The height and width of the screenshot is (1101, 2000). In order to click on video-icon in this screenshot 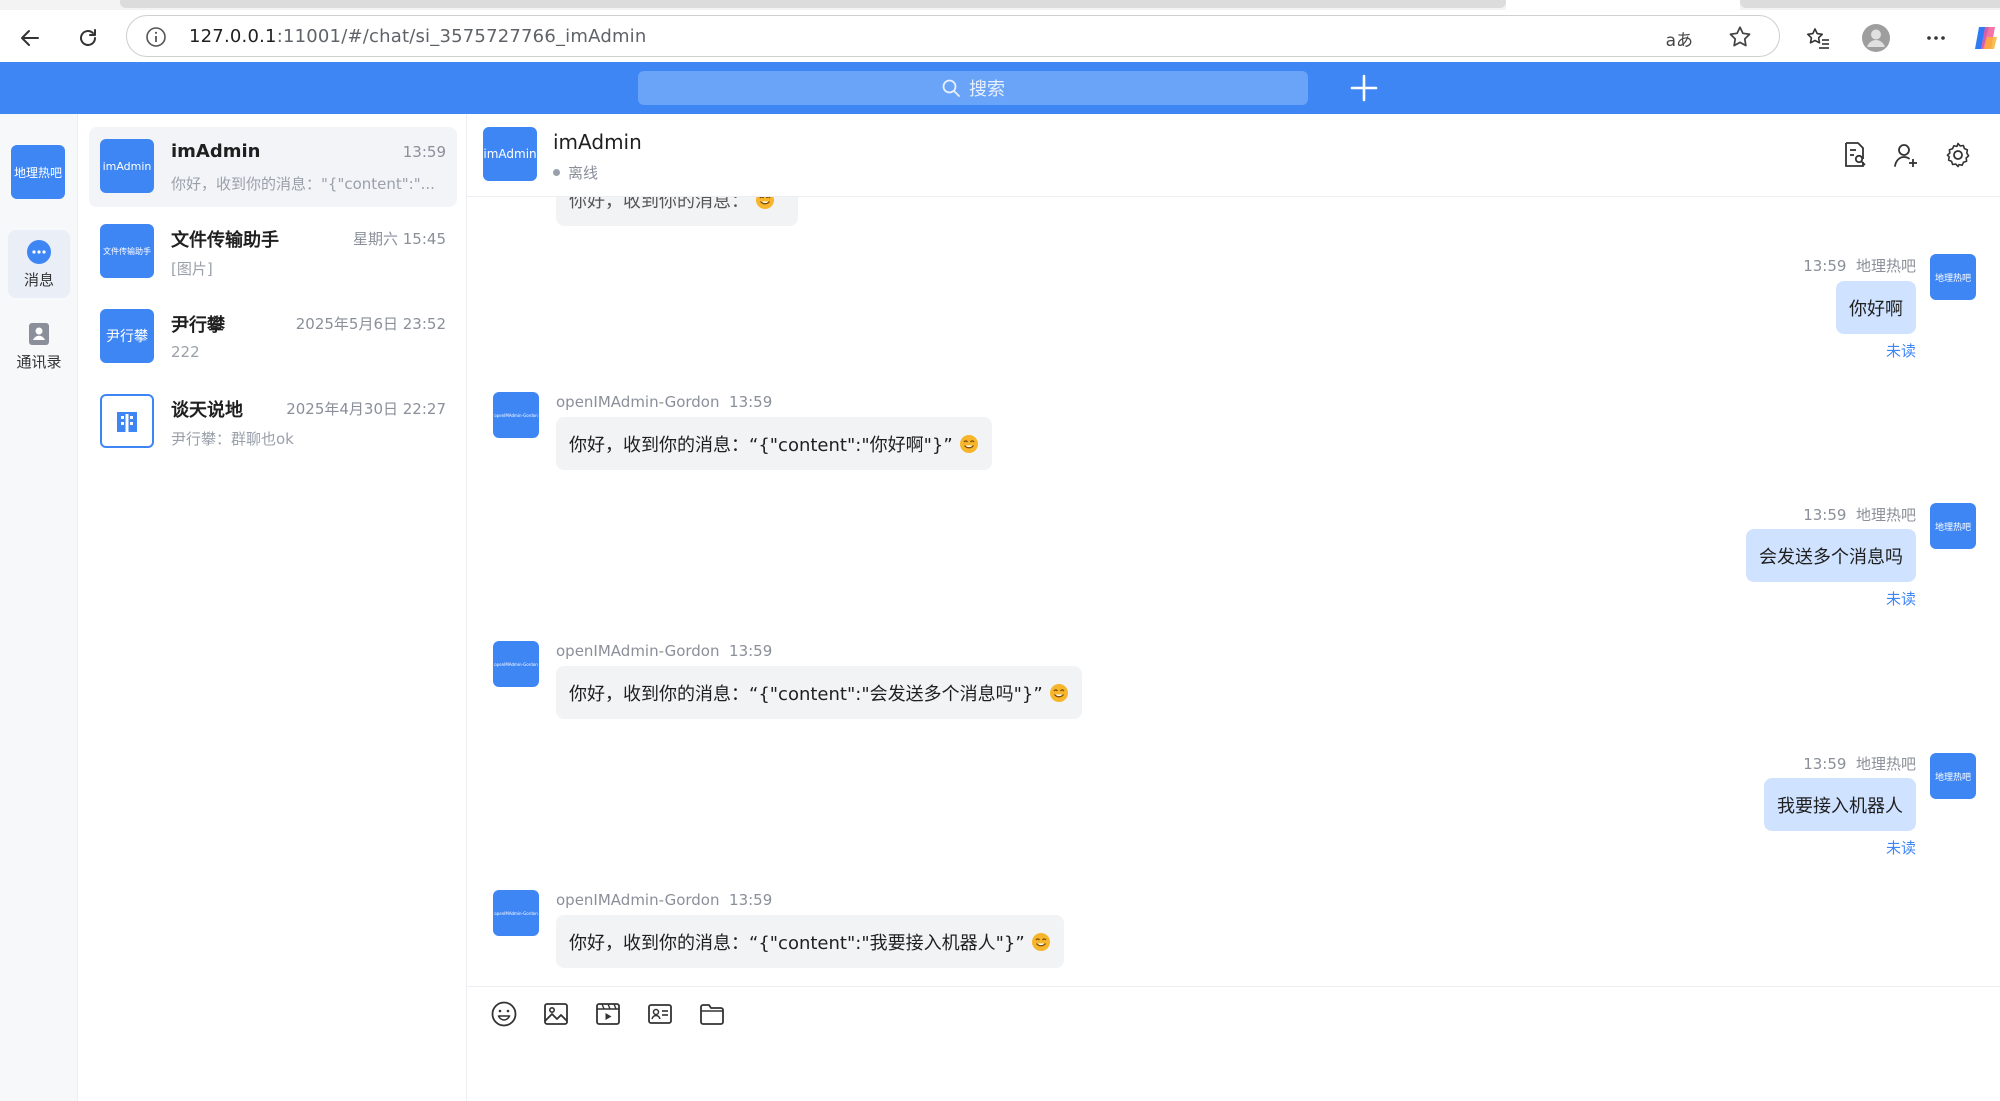, I will do `click(608, 1014)`.